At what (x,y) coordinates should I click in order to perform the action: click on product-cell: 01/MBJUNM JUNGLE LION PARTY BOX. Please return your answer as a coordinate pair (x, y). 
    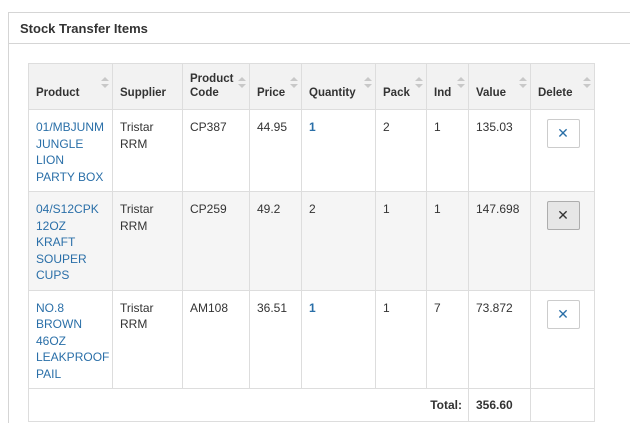
    Looking at the image, I should click on (70, 150).